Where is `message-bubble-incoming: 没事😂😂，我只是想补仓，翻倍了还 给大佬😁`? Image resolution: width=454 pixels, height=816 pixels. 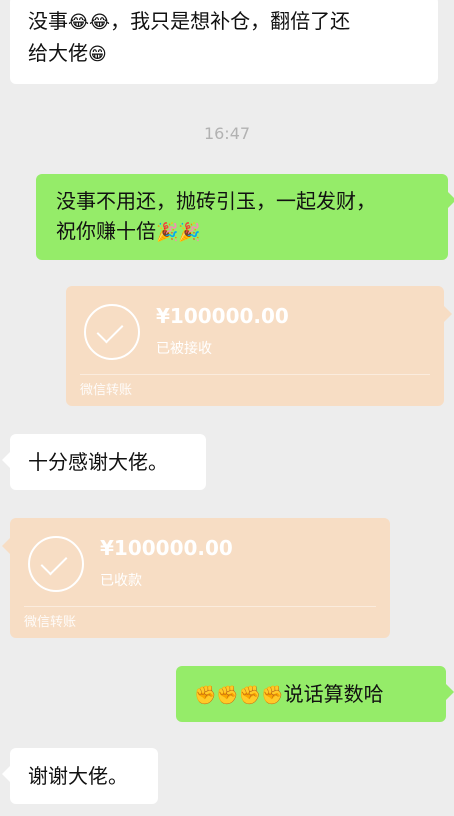 message-bubble-incoming: 没事😂😂，我只是想补仓，翻倍了还 给大佬😁 is located at coordinates (224, 42).